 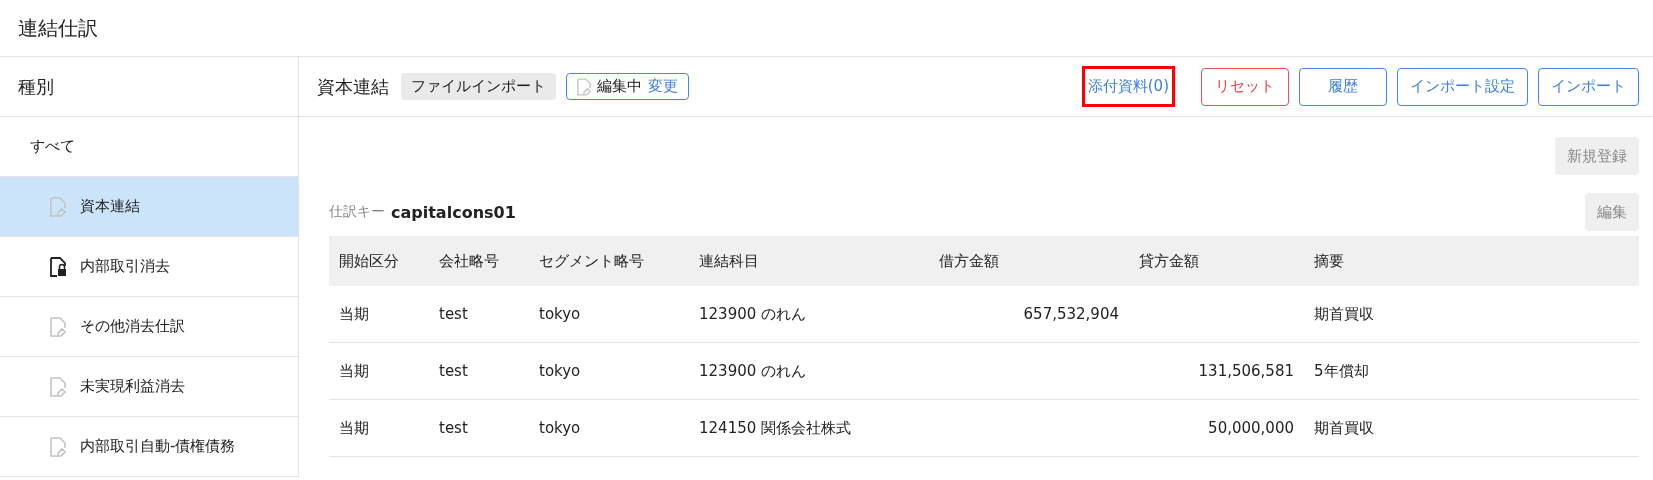 I want to click on column-header: 会社略号, so click(x=479, y=261).